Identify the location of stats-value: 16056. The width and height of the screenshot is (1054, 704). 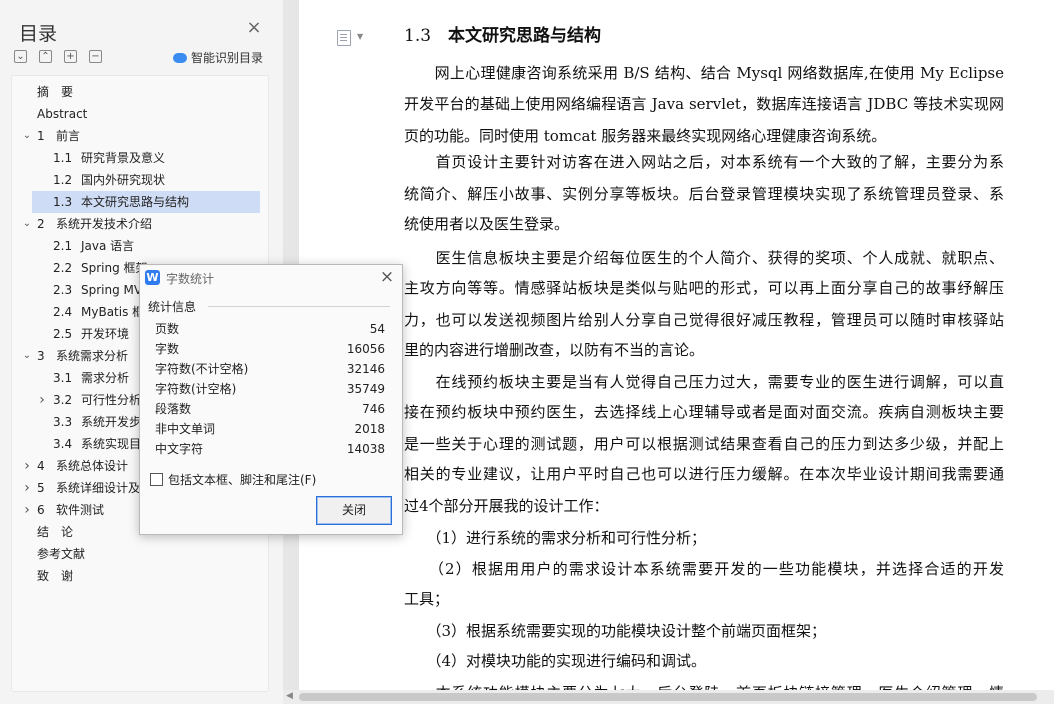
(365, 349).